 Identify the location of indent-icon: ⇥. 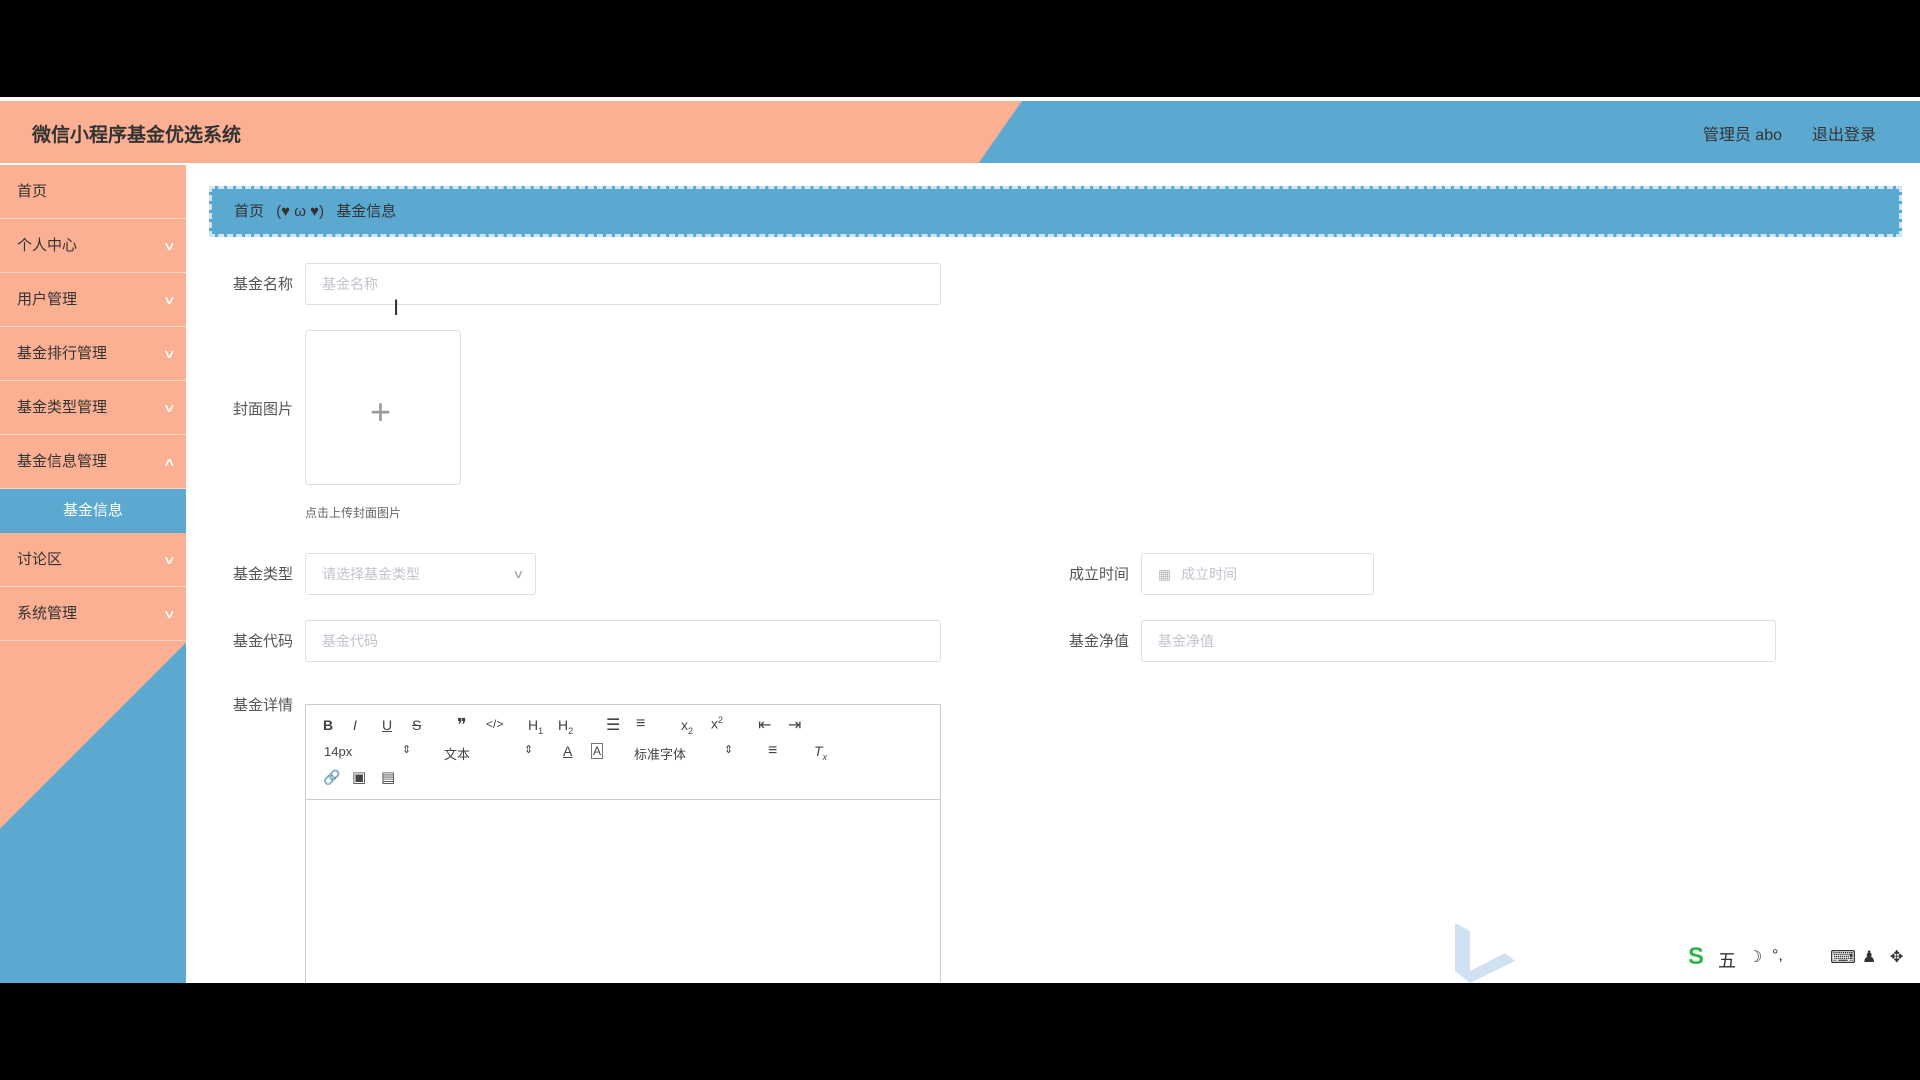
(794, 725).